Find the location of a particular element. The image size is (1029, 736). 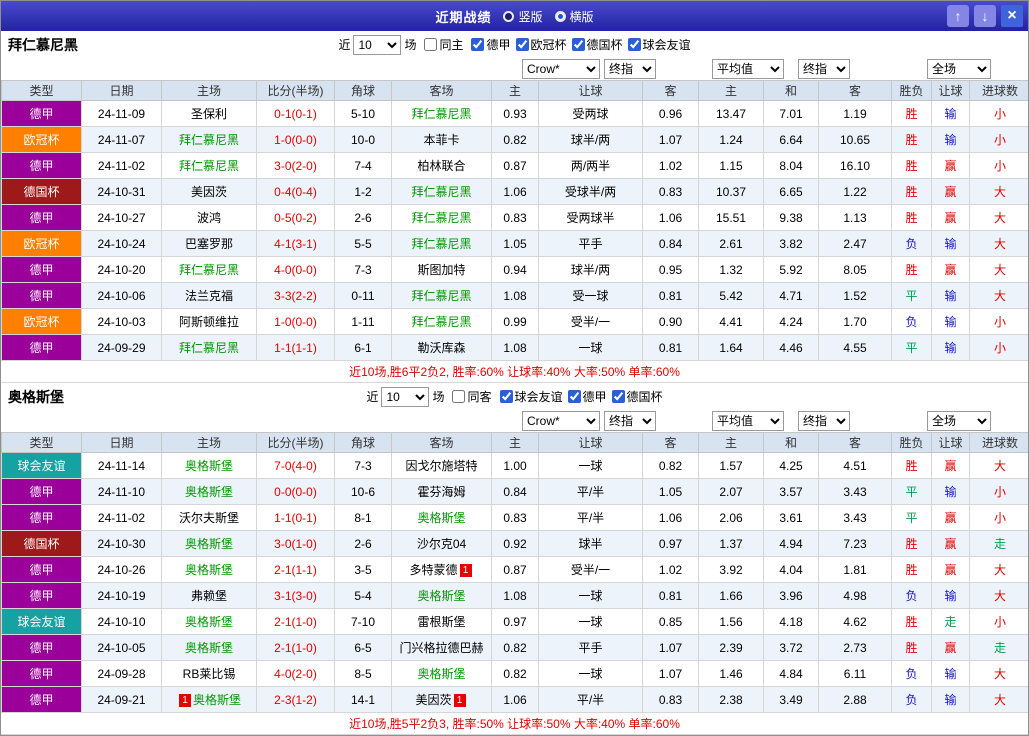

same-venue-filter: 同客 is located at coordinates (472, 396).